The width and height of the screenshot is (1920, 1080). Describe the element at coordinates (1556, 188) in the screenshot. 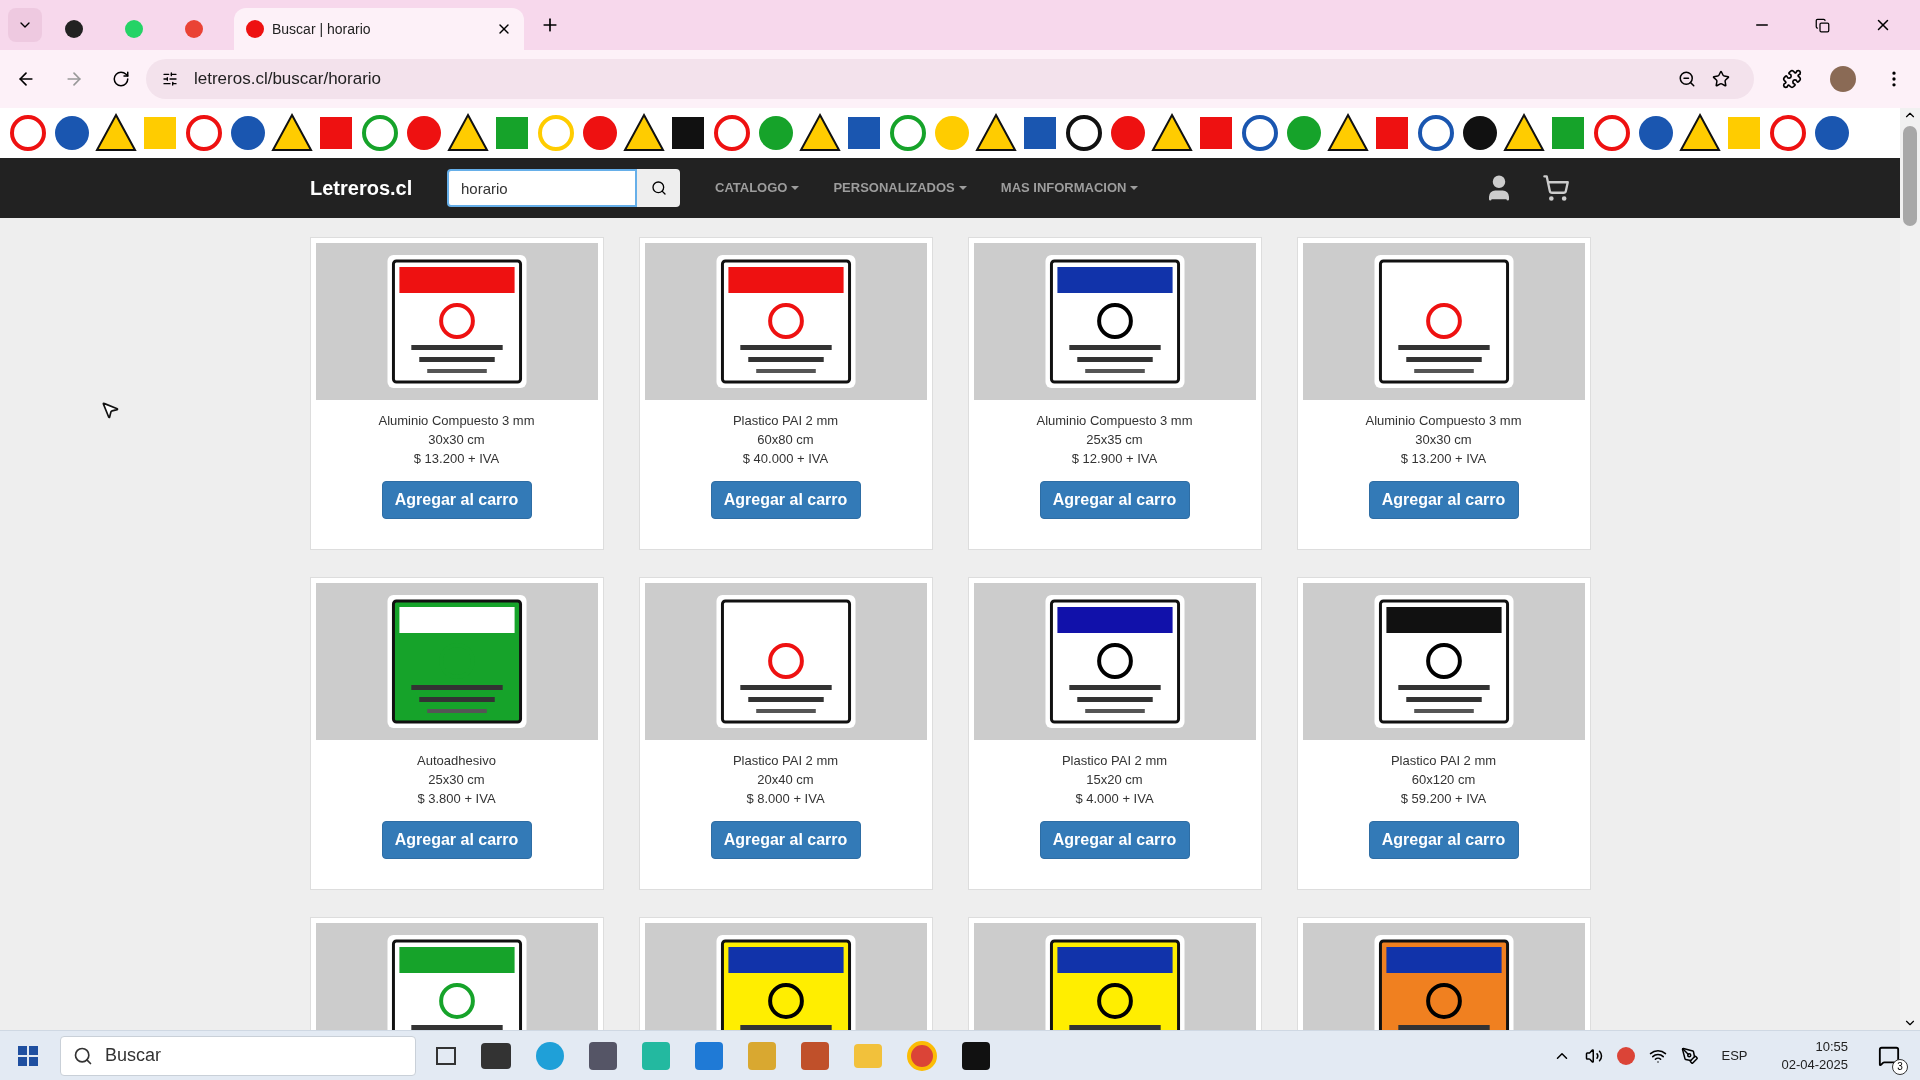

I see `cart-icon` at that location.